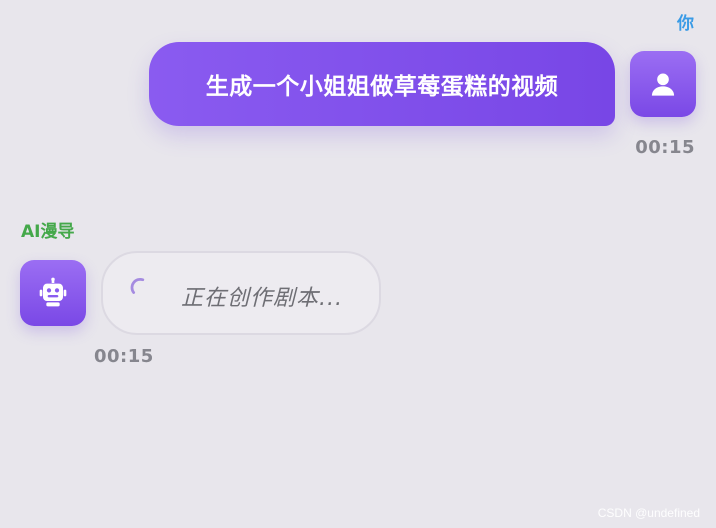 The height and width of the screenshot is (528, 716). I want to click on ai-avatar, so click(53, 293).